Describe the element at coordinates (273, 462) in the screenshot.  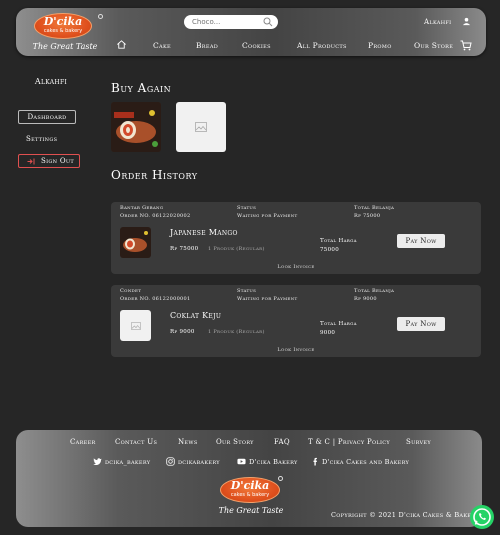
I see `youtube-channel: D'cika Bakery` at that location.